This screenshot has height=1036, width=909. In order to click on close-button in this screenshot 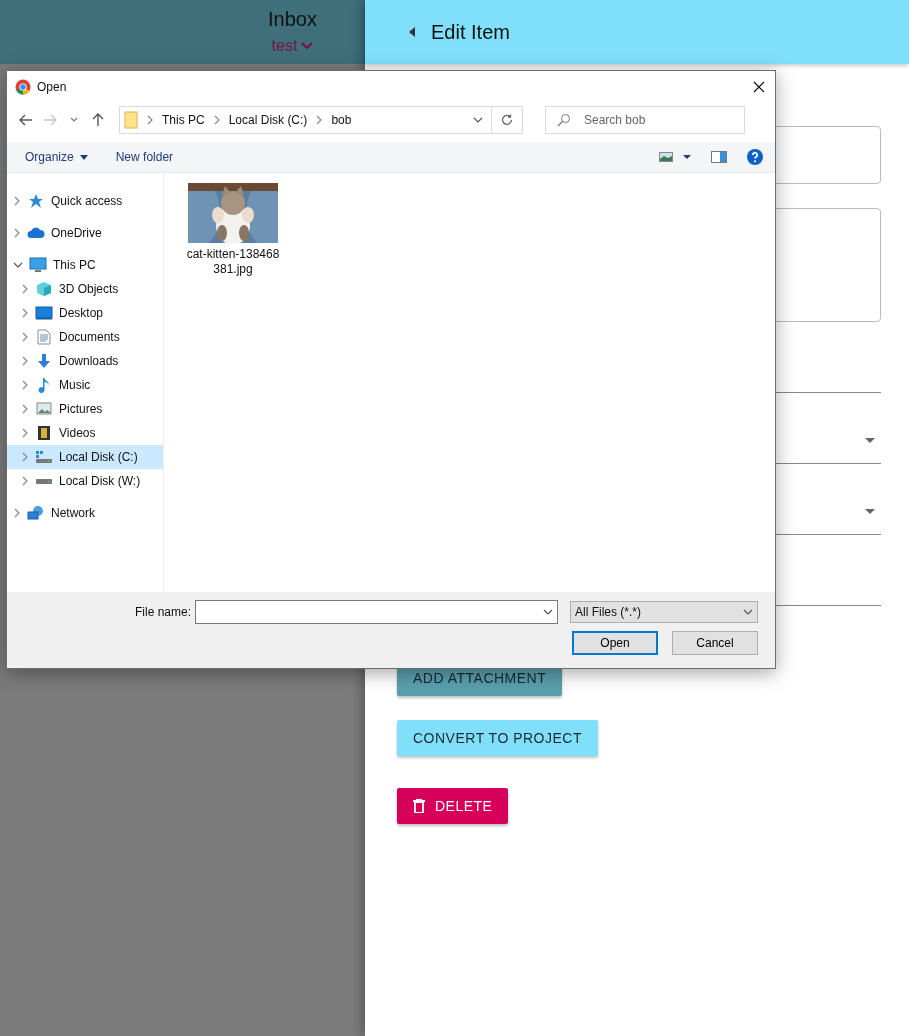, I will do `click(759, 87)`.